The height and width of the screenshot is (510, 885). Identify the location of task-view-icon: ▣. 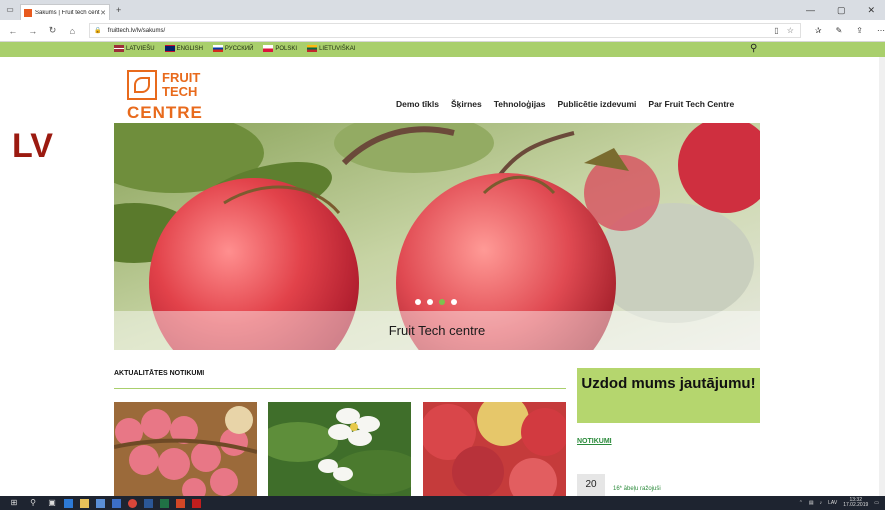
(52, 503).